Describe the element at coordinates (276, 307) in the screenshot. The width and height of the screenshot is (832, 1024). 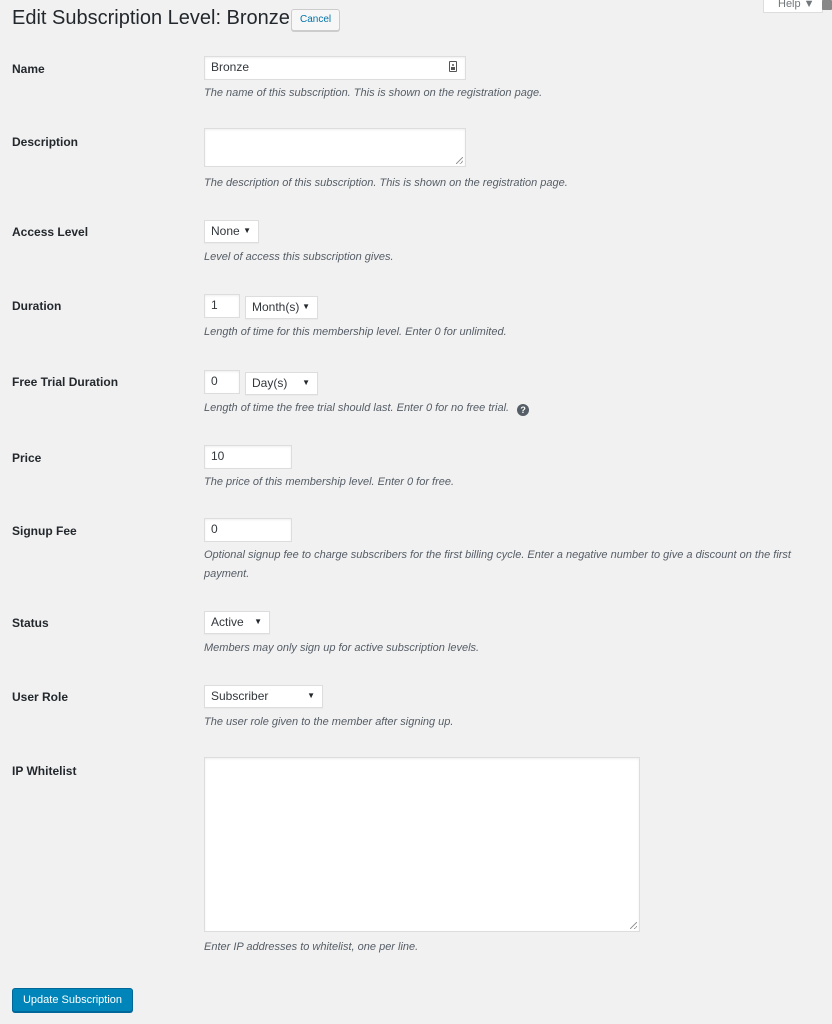
I see `duration-unit-selected: Month(s)` at that location.